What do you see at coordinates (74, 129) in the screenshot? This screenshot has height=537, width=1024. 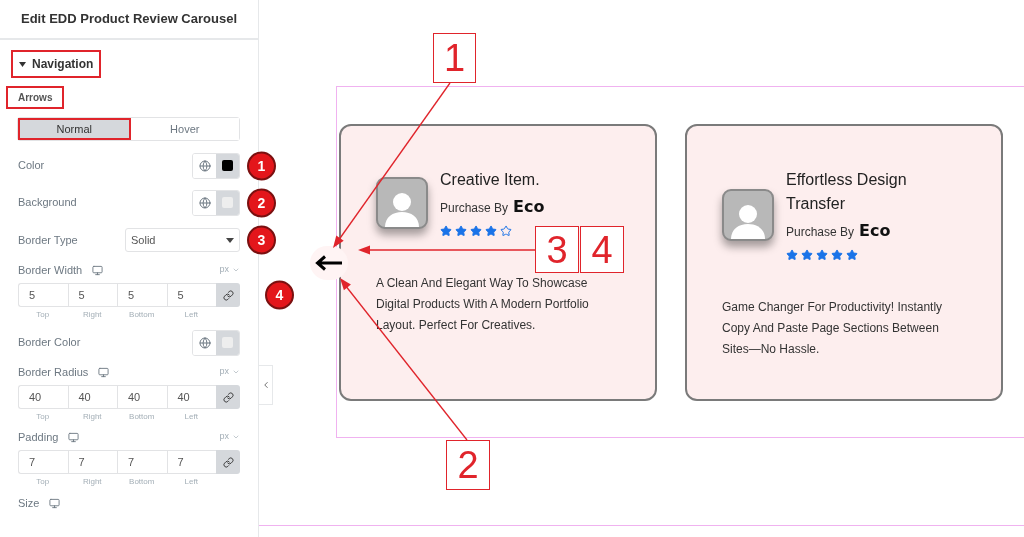 I see `tab: Normal` at bounding box center [74, 129].